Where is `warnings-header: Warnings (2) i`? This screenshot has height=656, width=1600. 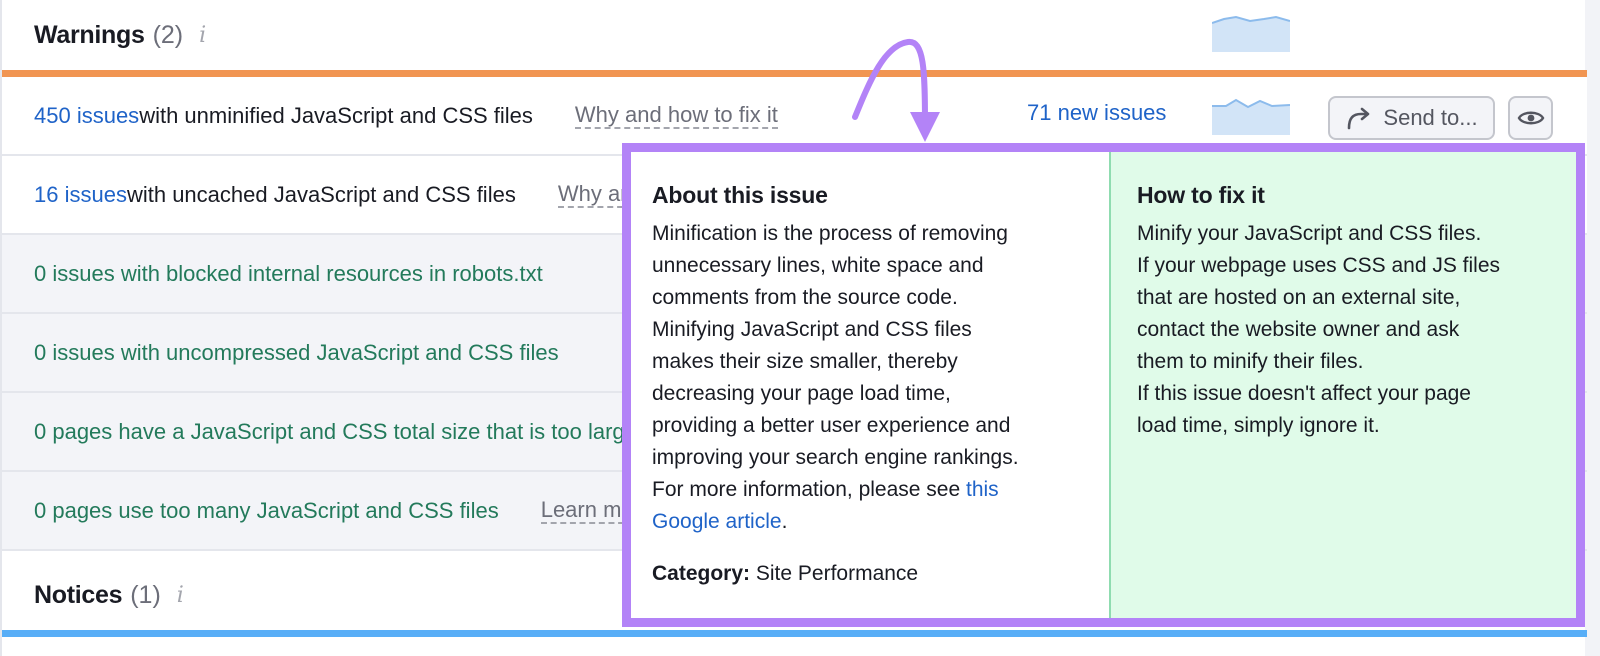 warnings-header: Warnings (2) i is located at coordinates (794, 35).